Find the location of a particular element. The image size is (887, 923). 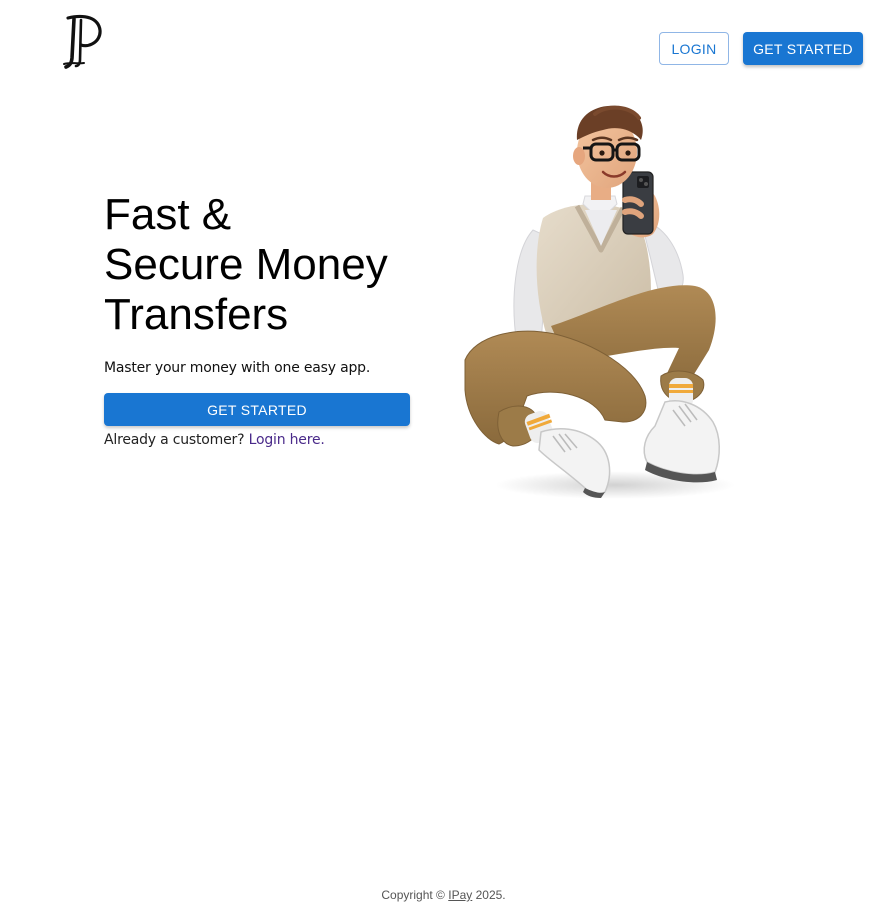

hero-title-line-1: Fast & is located at coordinates (168, 214).